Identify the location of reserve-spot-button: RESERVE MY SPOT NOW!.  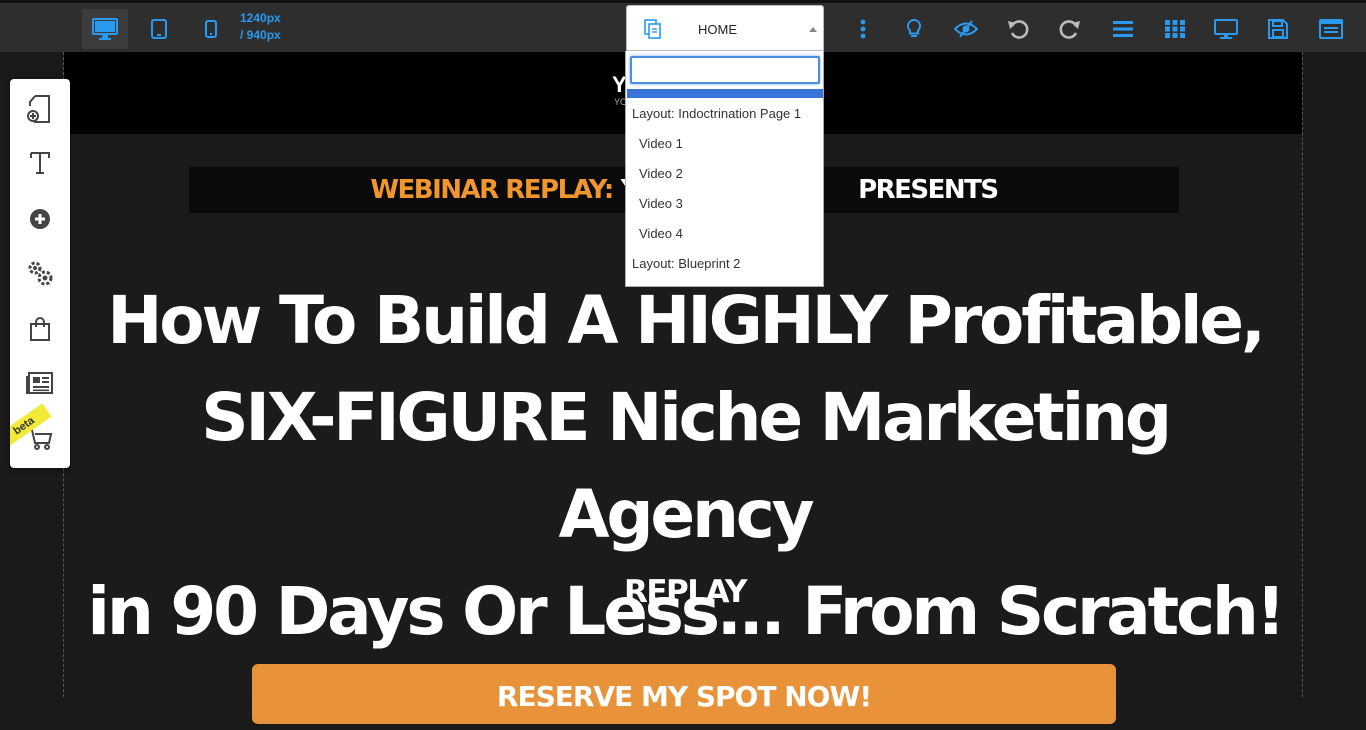
(684, 694).